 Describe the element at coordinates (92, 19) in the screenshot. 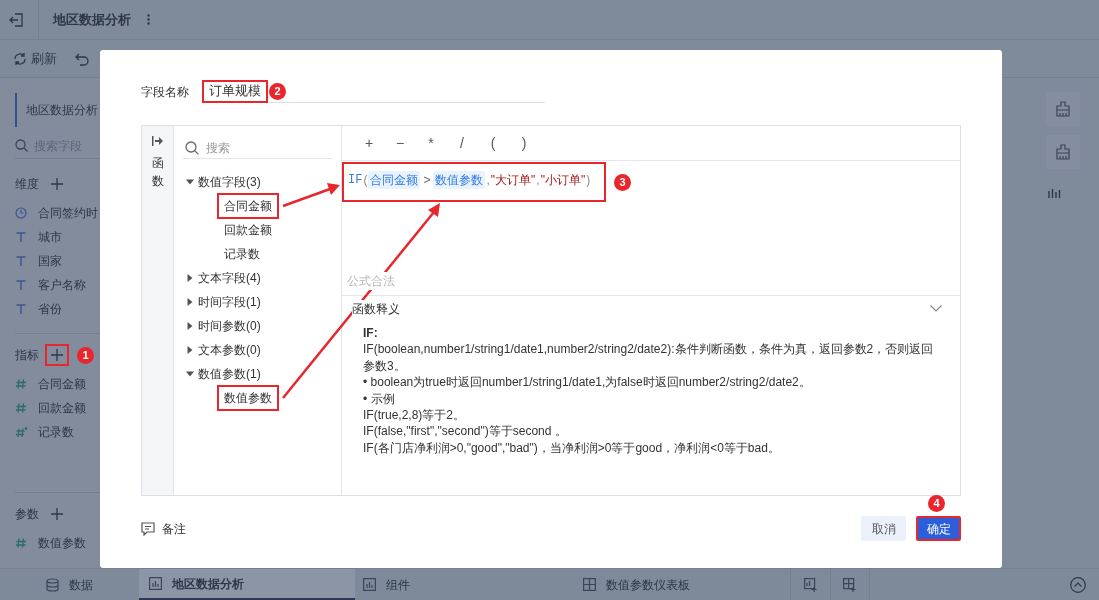

I see `report-title: 地区数据分析` at that location.